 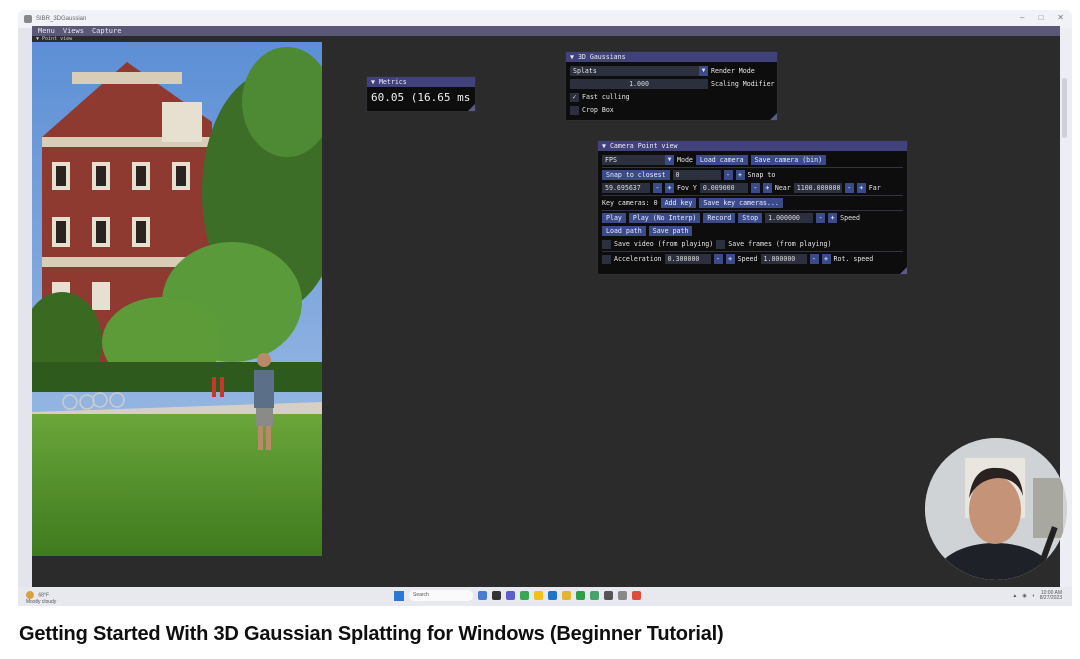 What do you see at coordinates (767, 188) in the screenshot?
I see `near-plus-button: +` at bounding box center [767, 188].